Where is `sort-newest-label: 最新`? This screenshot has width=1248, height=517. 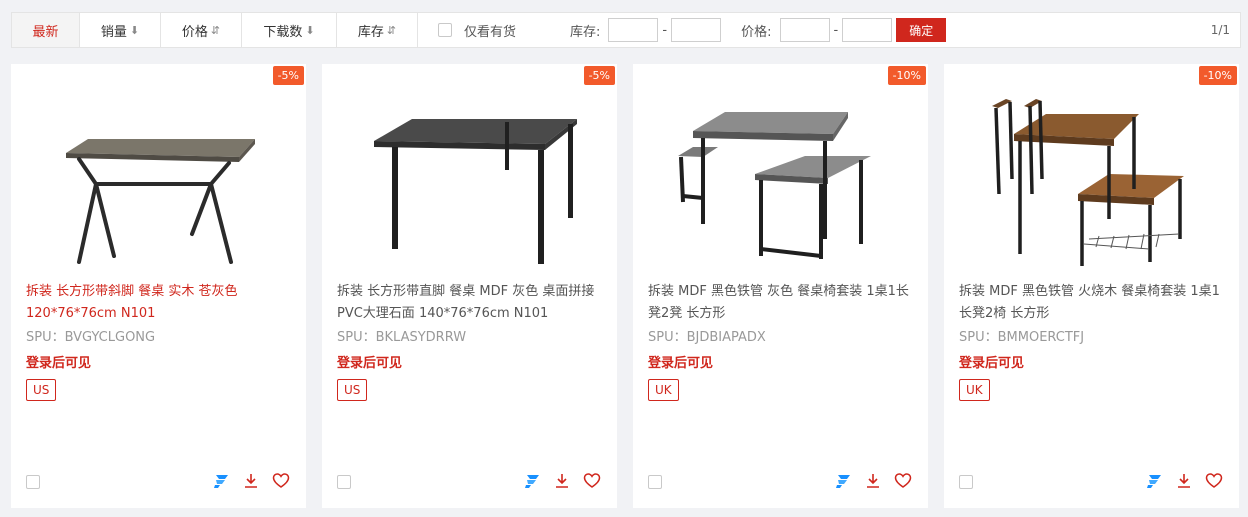 sort-newest-label: 最新 is located at coordinates (45, 32).